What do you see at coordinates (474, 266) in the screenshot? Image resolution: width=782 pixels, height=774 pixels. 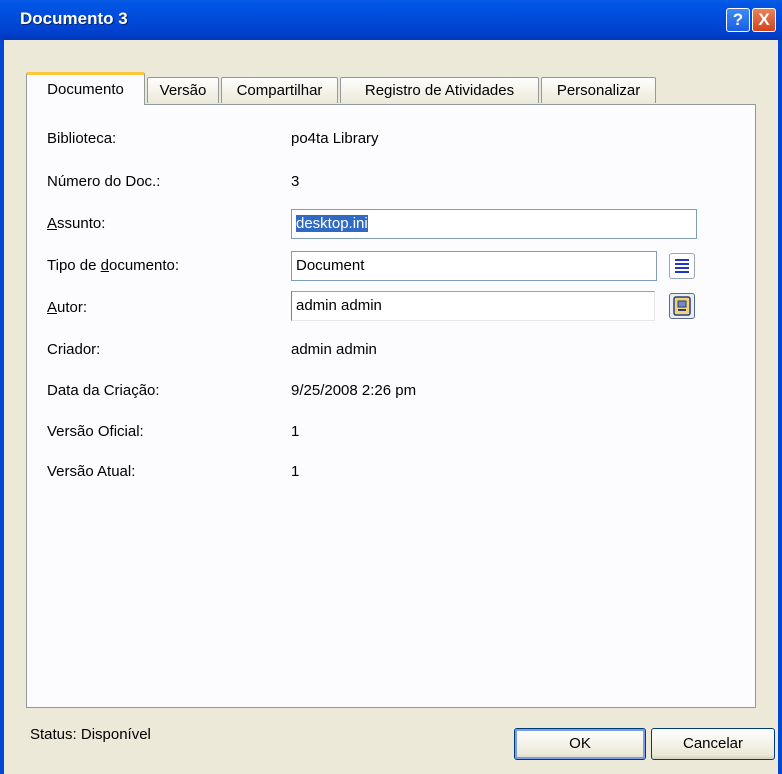 I see `tipo-documento-input: Document` at bounding box center [474, 266].